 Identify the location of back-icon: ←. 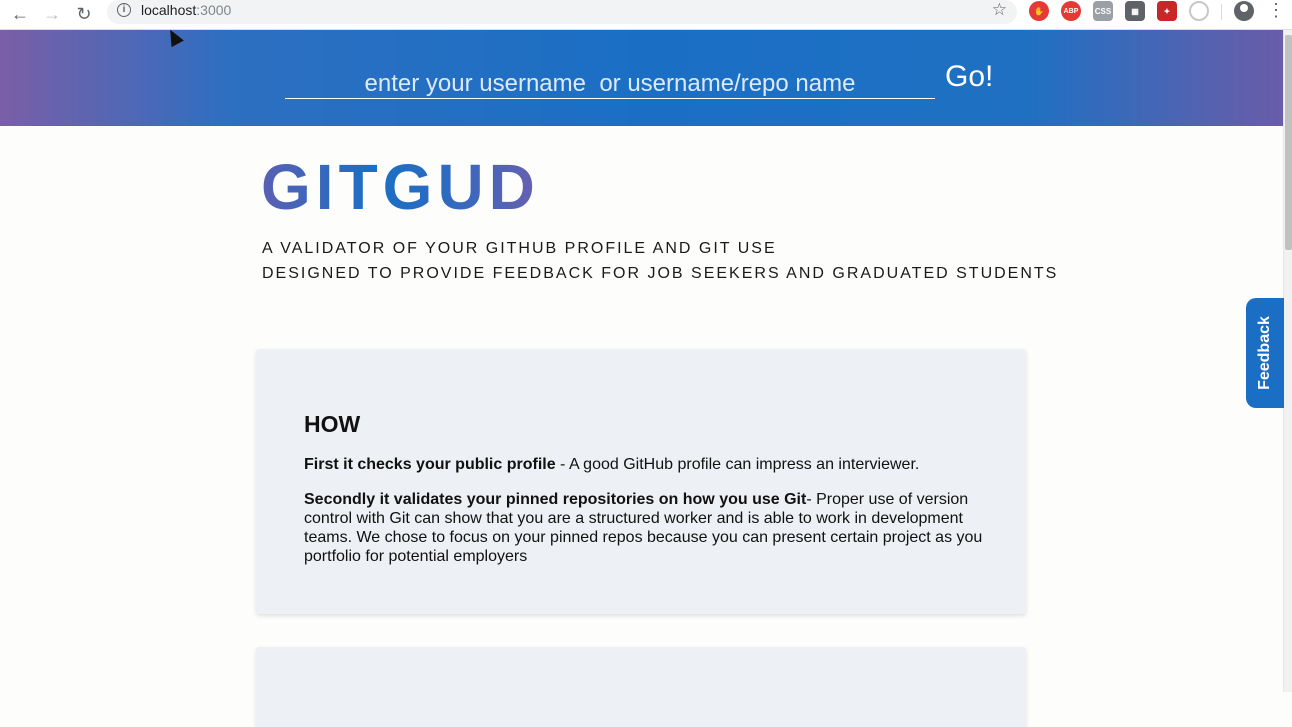
(20, 14).